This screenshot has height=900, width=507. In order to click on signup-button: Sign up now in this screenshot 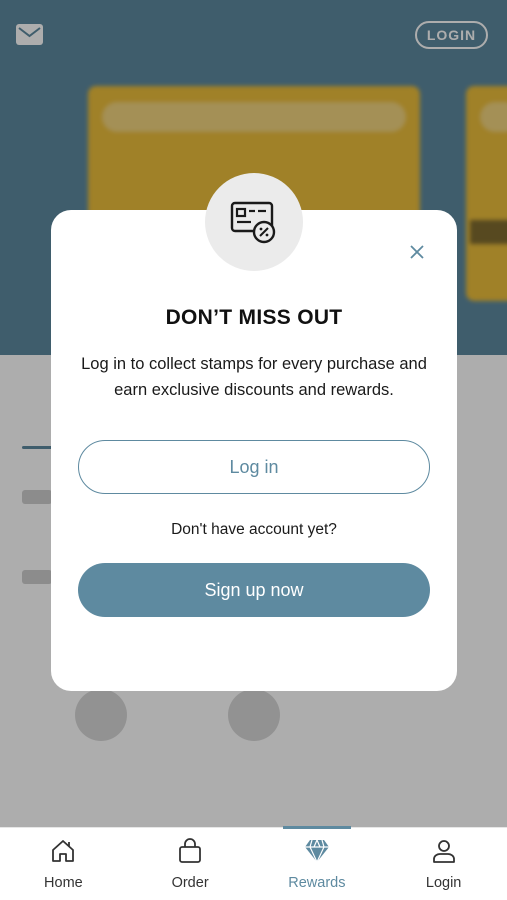, I will do `click(254, 590)`.